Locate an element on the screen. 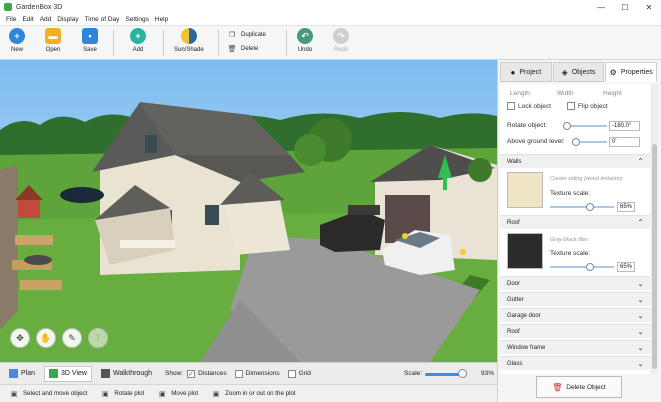 The image size is (661, 402). plan-view-button: Plan is located at coordinates (22, 374).